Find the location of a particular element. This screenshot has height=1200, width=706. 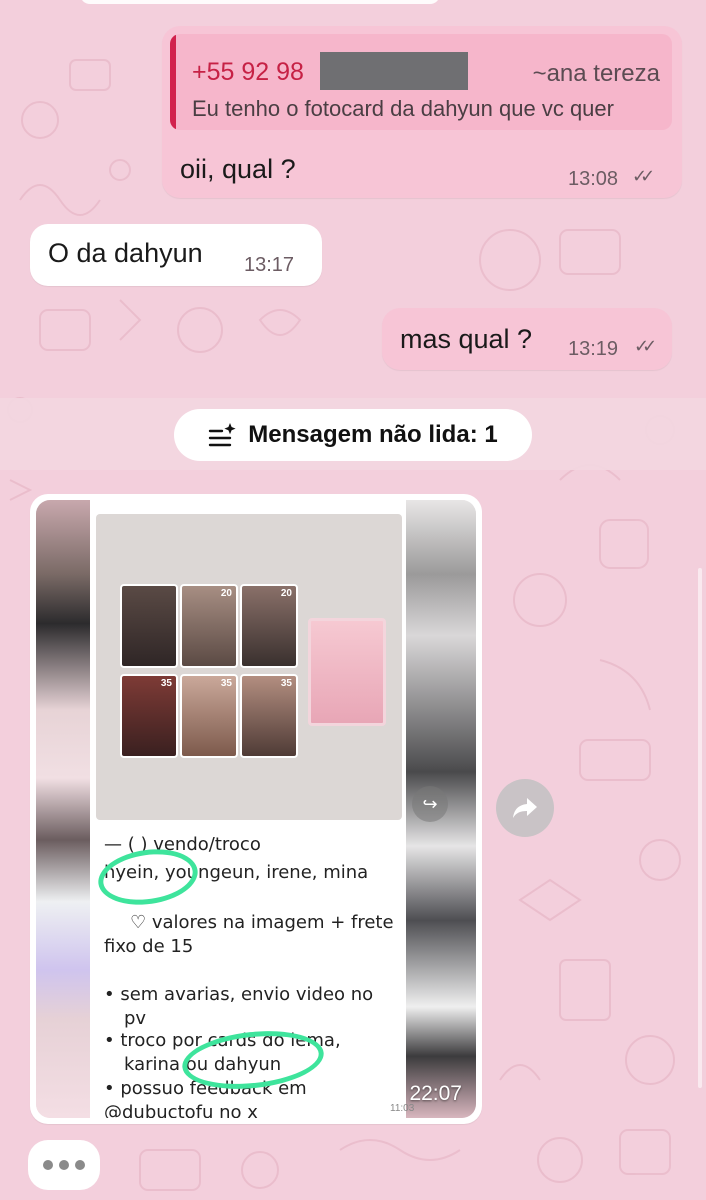

incoming-message: O da dahyun 13:17 is located at coordinates (176, 255).